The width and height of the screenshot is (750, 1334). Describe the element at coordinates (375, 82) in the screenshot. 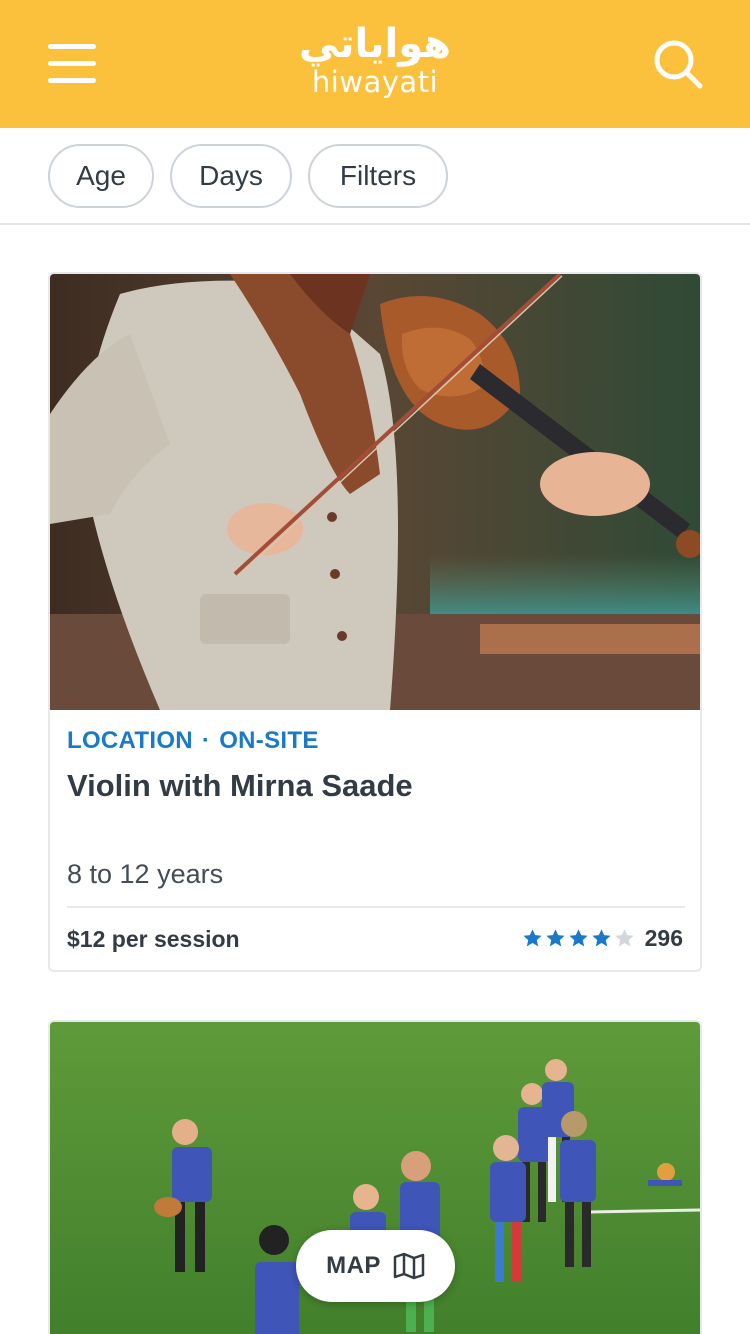

I see `logo-latin-text: hiwayati` at that location.